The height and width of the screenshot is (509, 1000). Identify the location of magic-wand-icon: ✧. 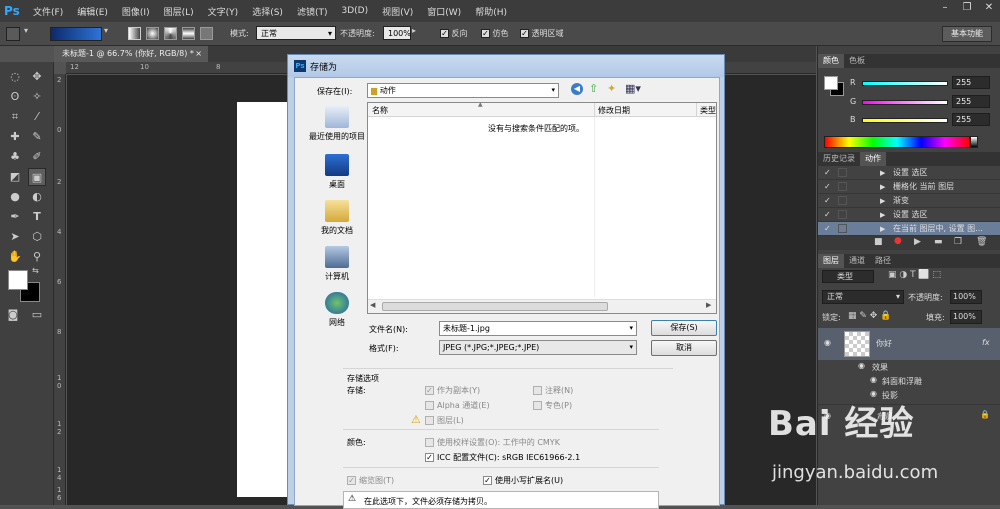
(37, 97).